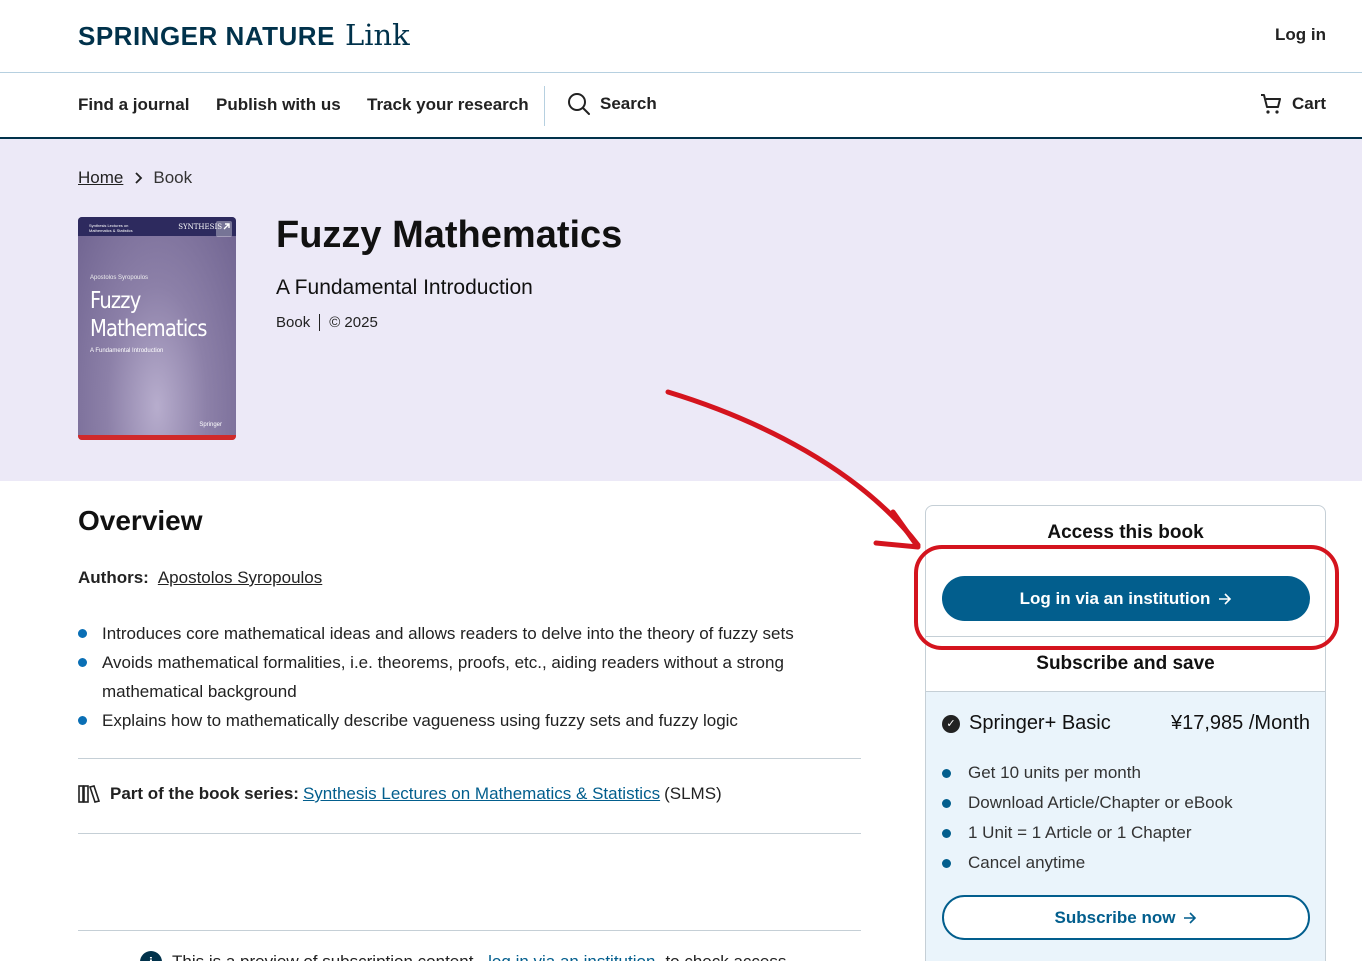 The image size is (1362, 961). Describe the element at coordinates (1126, 723) in the screenshot. I see `plan-header: ✓ Springer+ Basic ¥17,985 /Month` at that location.